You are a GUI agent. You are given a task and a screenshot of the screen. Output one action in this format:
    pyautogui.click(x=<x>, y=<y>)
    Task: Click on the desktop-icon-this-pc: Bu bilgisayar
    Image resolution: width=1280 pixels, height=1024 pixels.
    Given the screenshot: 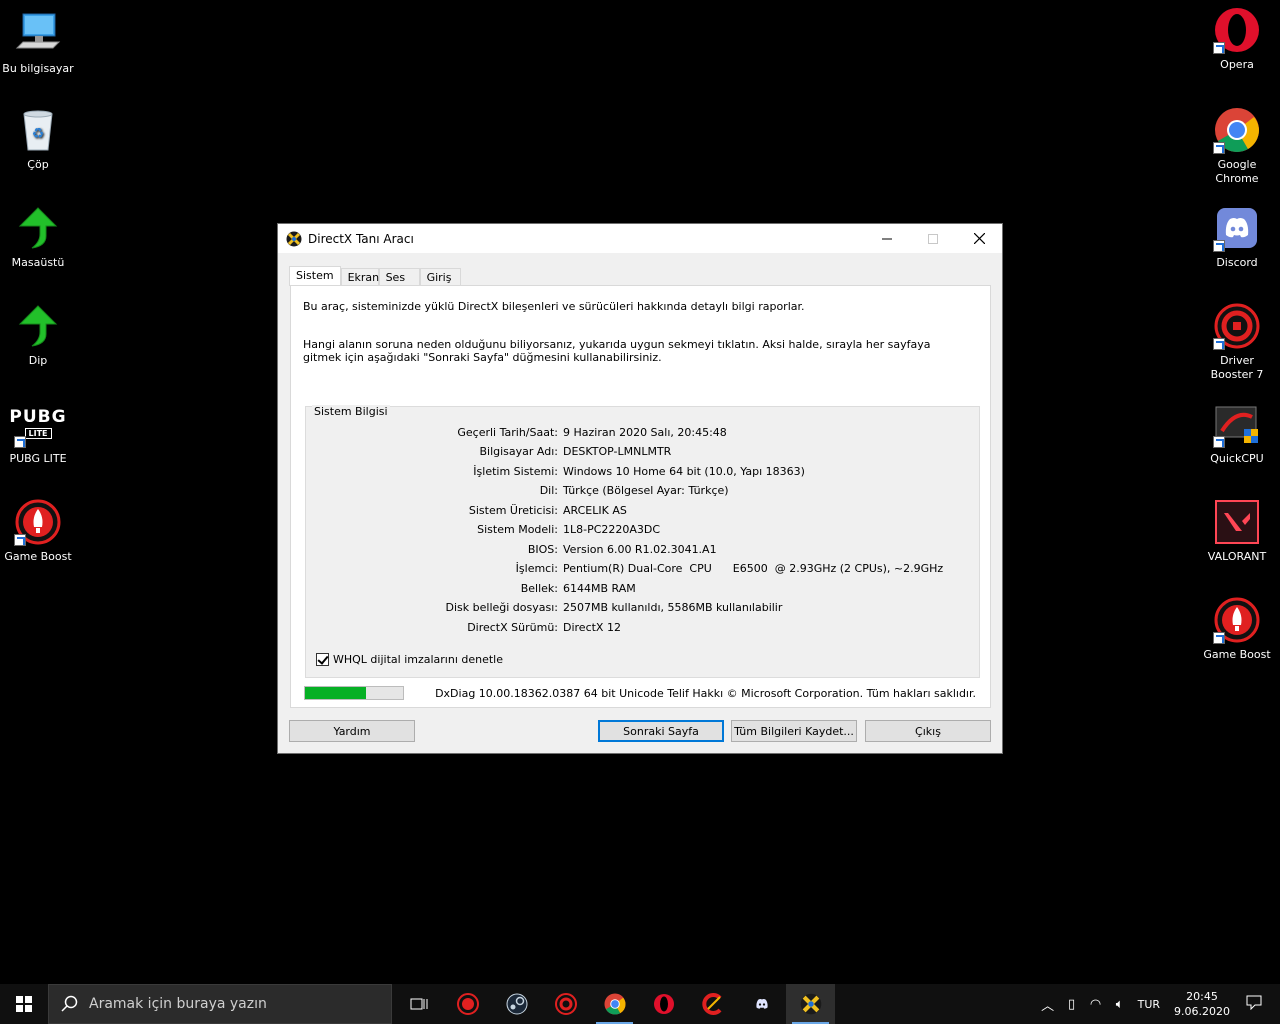 What is the action you would take?
    pyautogui.click(x=38, y=43)
    